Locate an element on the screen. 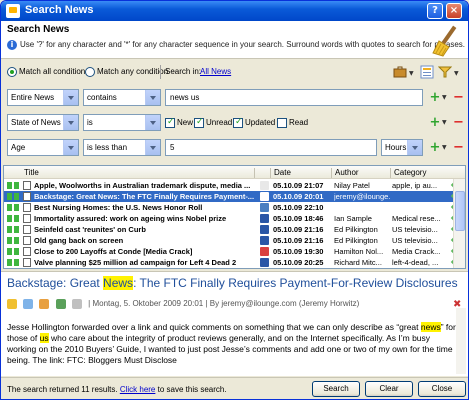 This screenshot has width=469, height=400. state-new-label: New is located at coordinates (185, 122).